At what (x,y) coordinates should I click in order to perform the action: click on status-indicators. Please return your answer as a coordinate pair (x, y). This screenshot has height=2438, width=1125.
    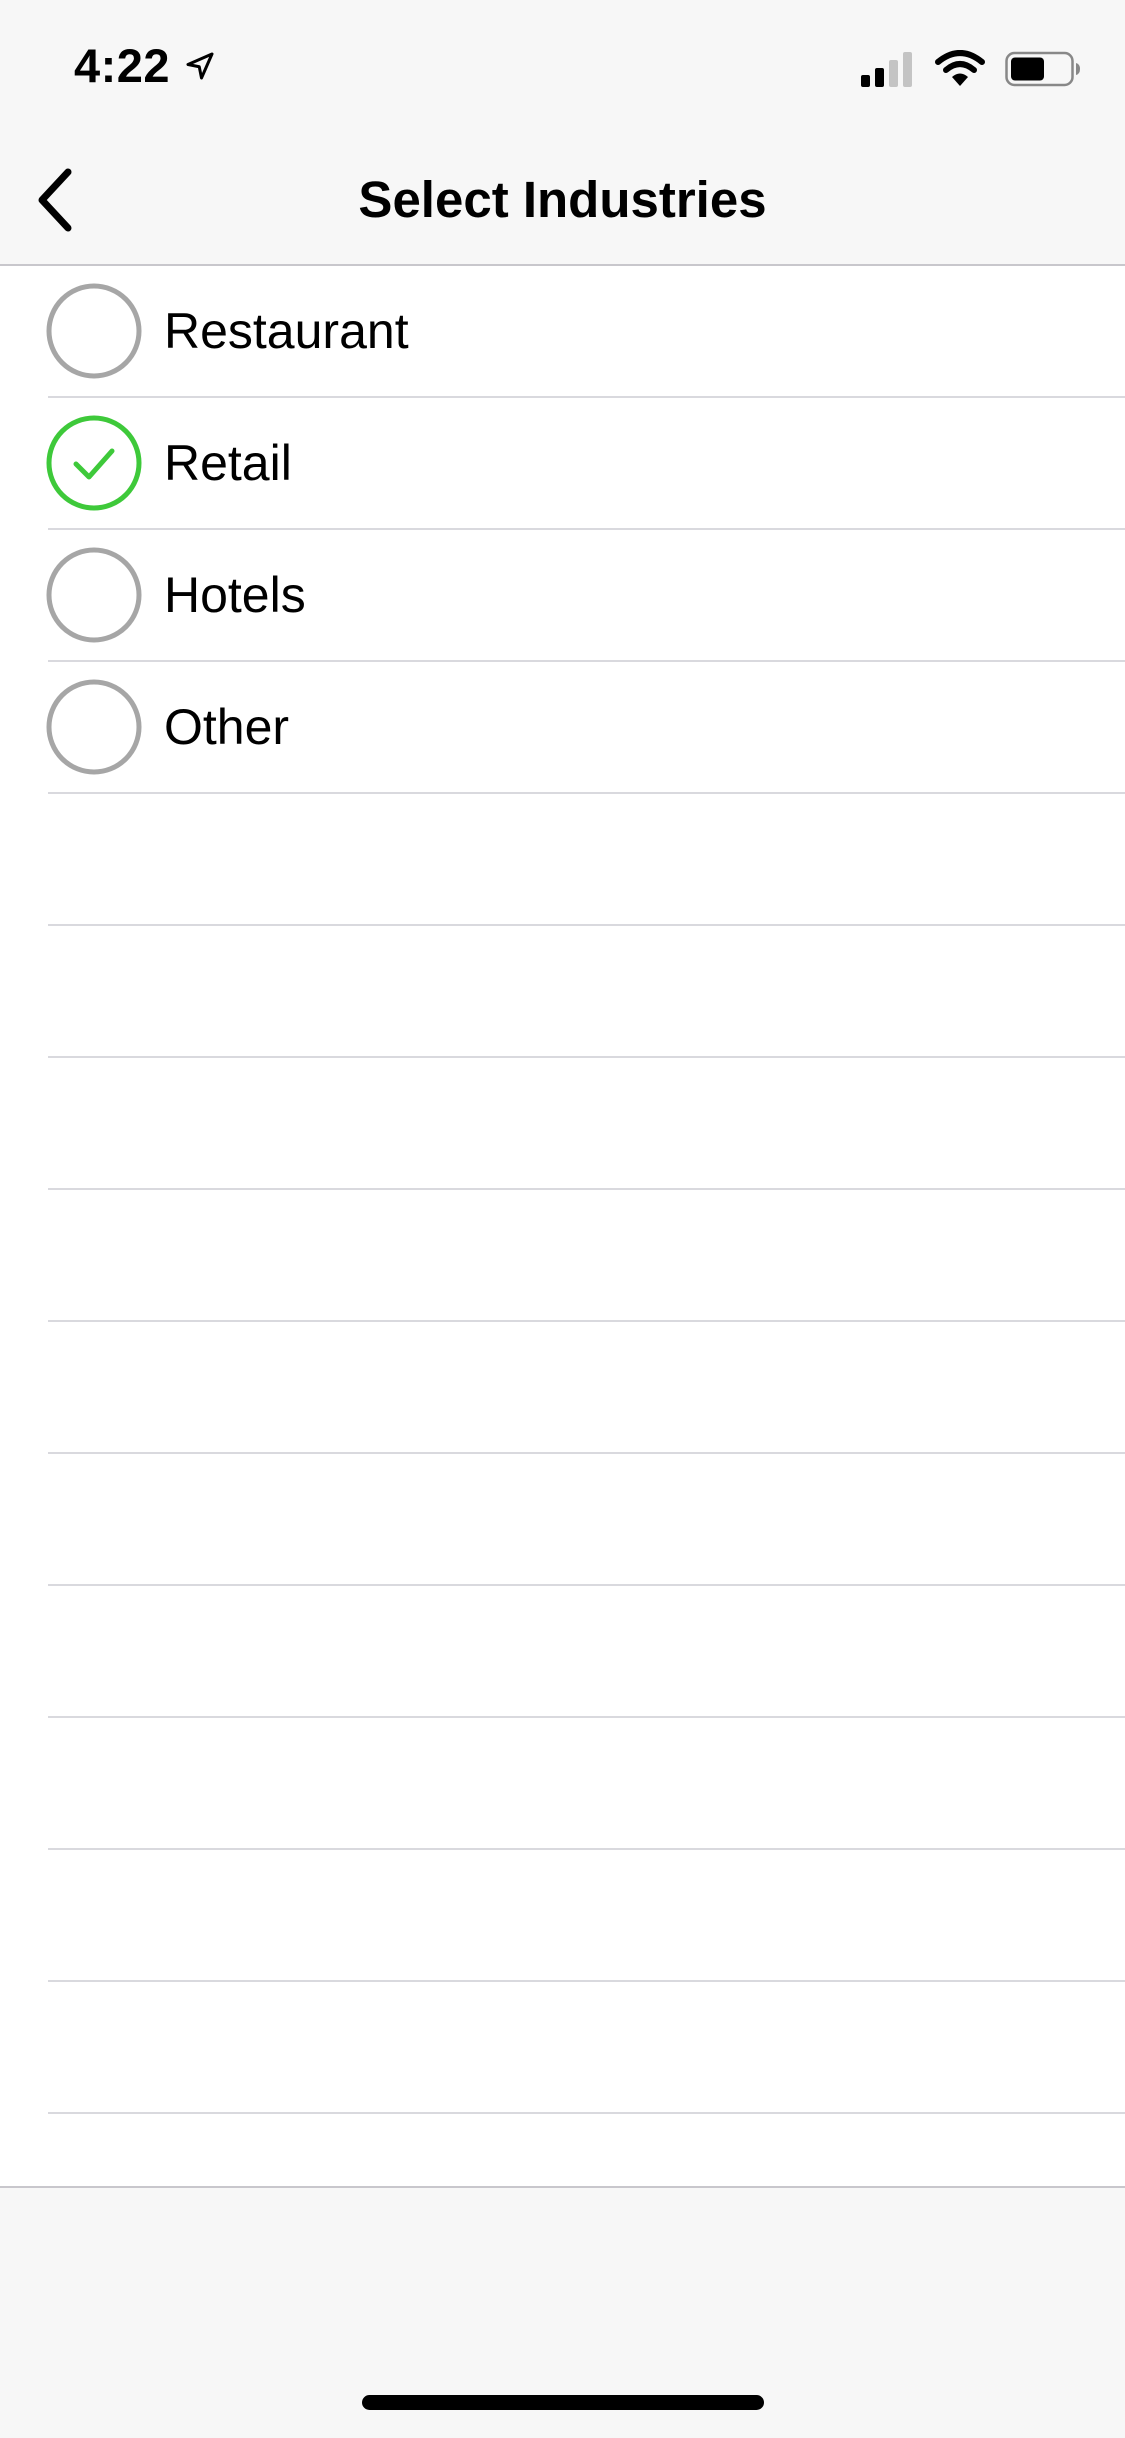
    Looking at the image, I should click on (971, 69).